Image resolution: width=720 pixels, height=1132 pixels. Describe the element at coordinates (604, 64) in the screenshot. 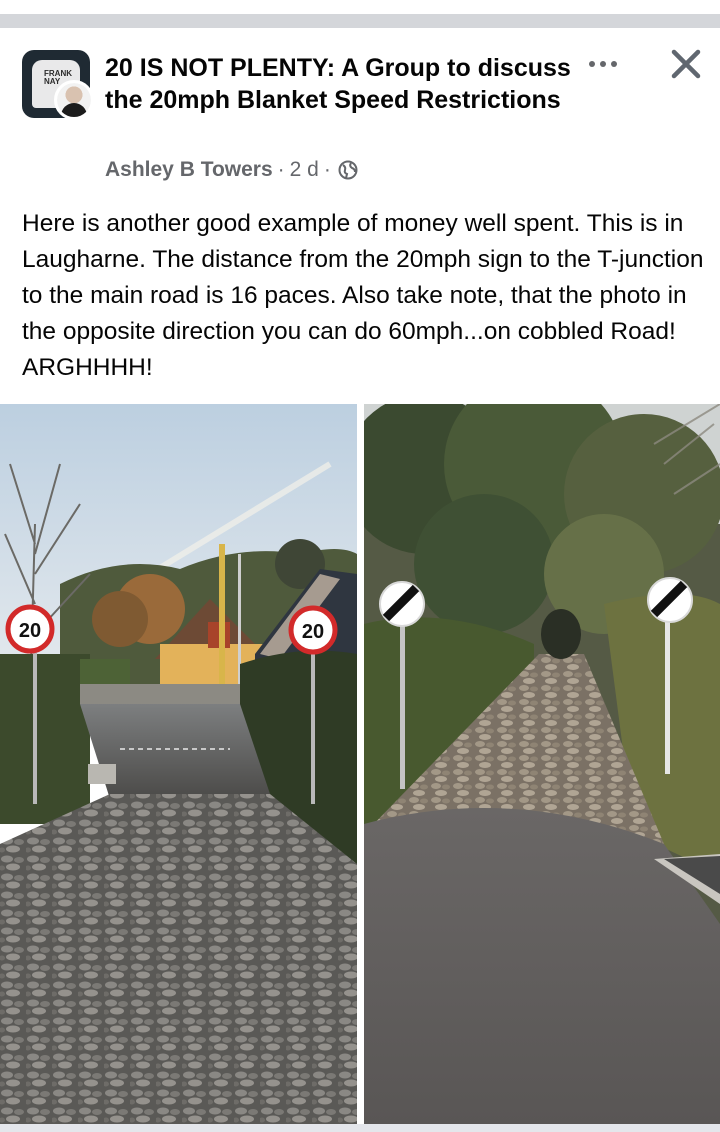

I see `more-options-icon` at that location.